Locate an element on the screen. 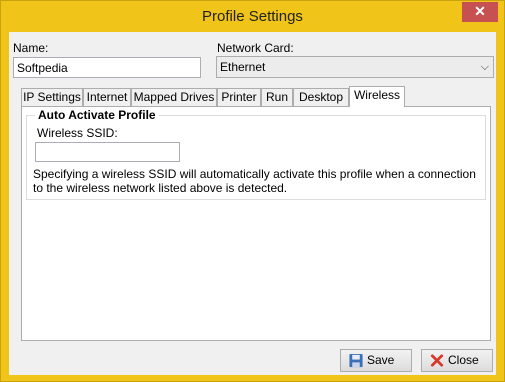 This screenshot has width=505, height=382. window-close-button: ✕ is located at coordinates (480, 12).